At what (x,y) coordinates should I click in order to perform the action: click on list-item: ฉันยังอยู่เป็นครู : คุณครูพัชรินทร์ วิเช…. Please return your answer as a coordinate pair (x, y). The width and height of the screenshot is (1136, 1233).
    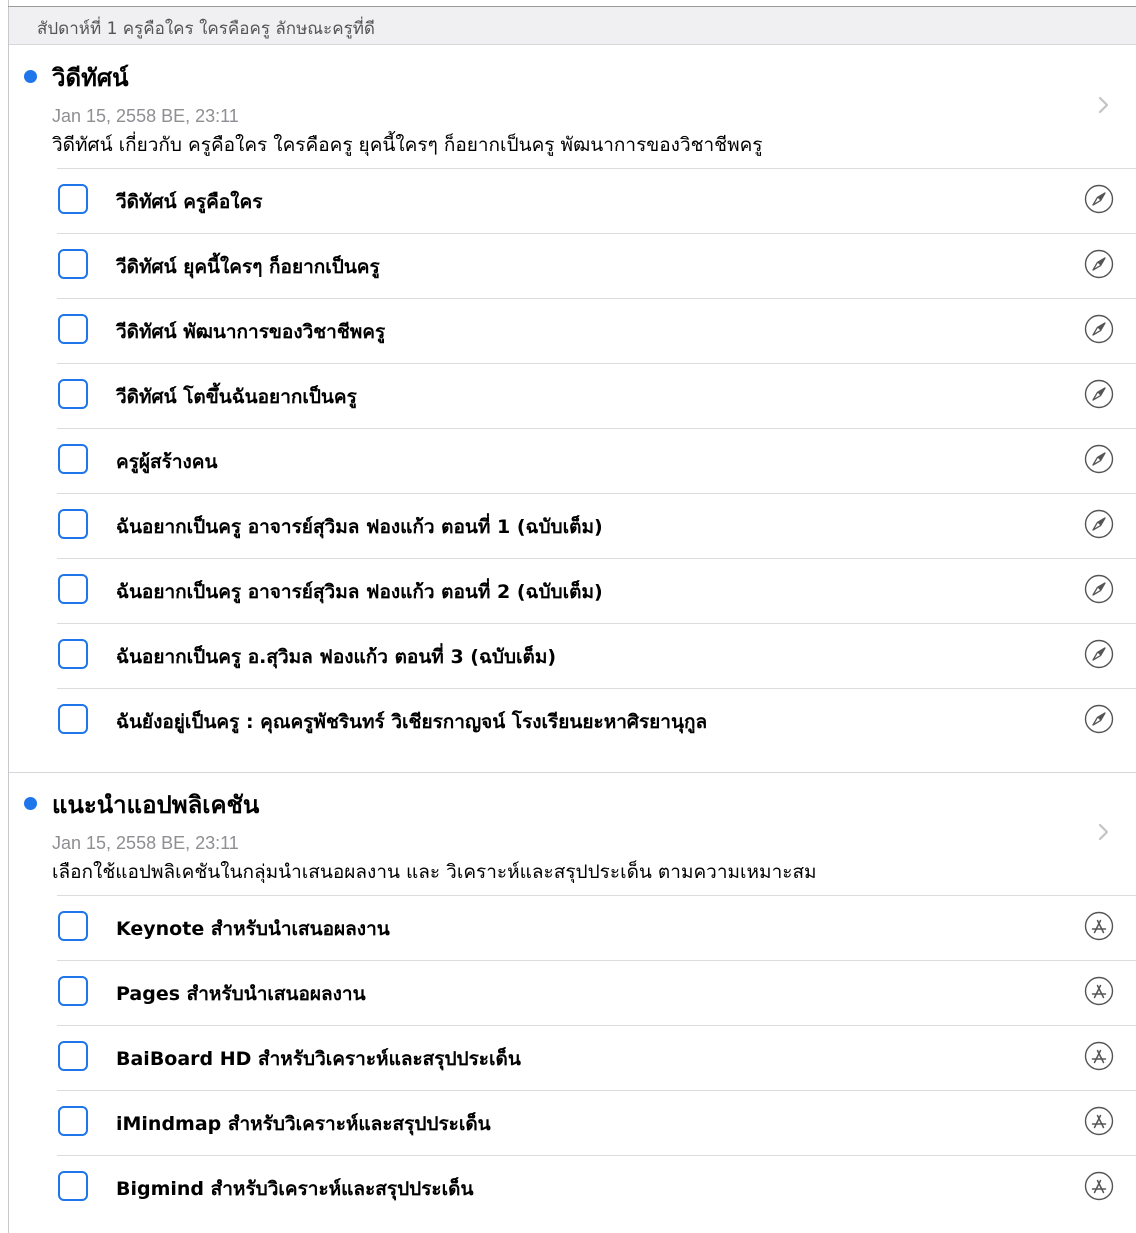
    Looking at the image, I should click on (572, 720).